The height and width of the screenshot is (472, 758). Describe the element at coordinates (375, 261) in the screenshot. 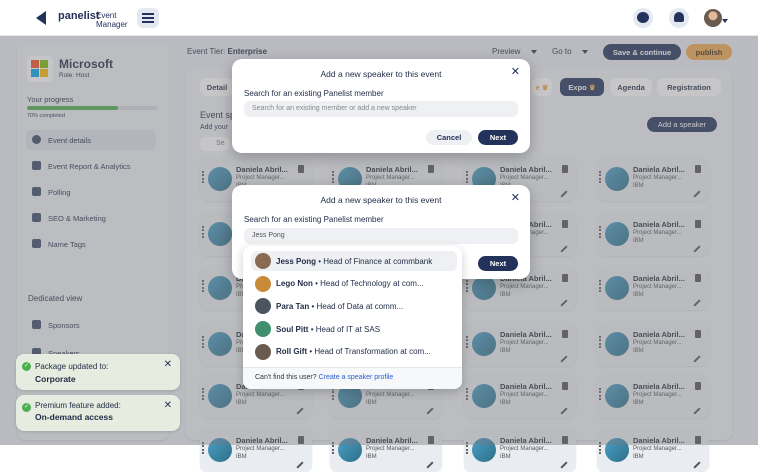

I see `result-description: • Head of Finance at commbank` at that location.